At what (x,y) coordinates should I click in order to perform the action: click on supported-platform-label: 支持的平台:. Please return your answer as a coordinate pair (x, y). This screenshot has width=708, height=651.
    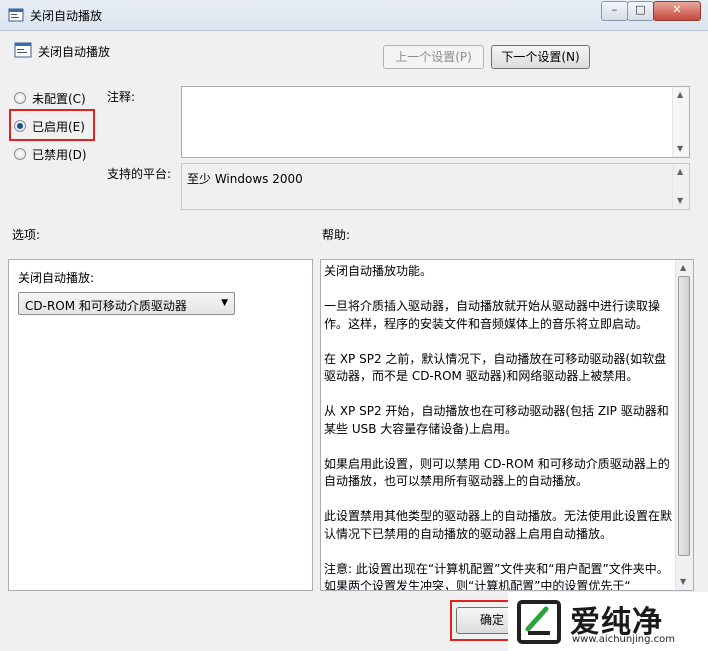
    Looking at the image, I should click on (139, 174).